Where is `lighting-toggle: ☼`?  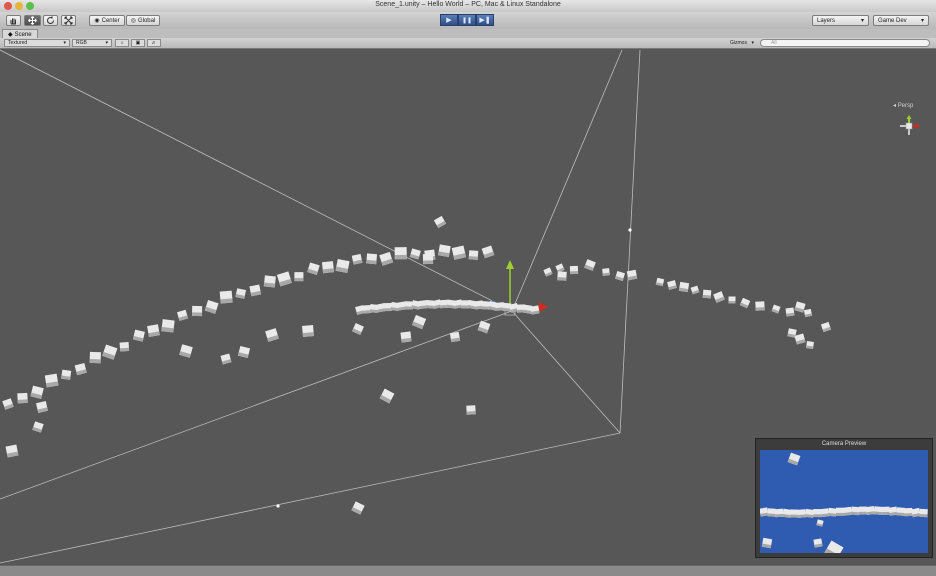
lighting-toggle: ☼ is located at coordinates (122, 43).